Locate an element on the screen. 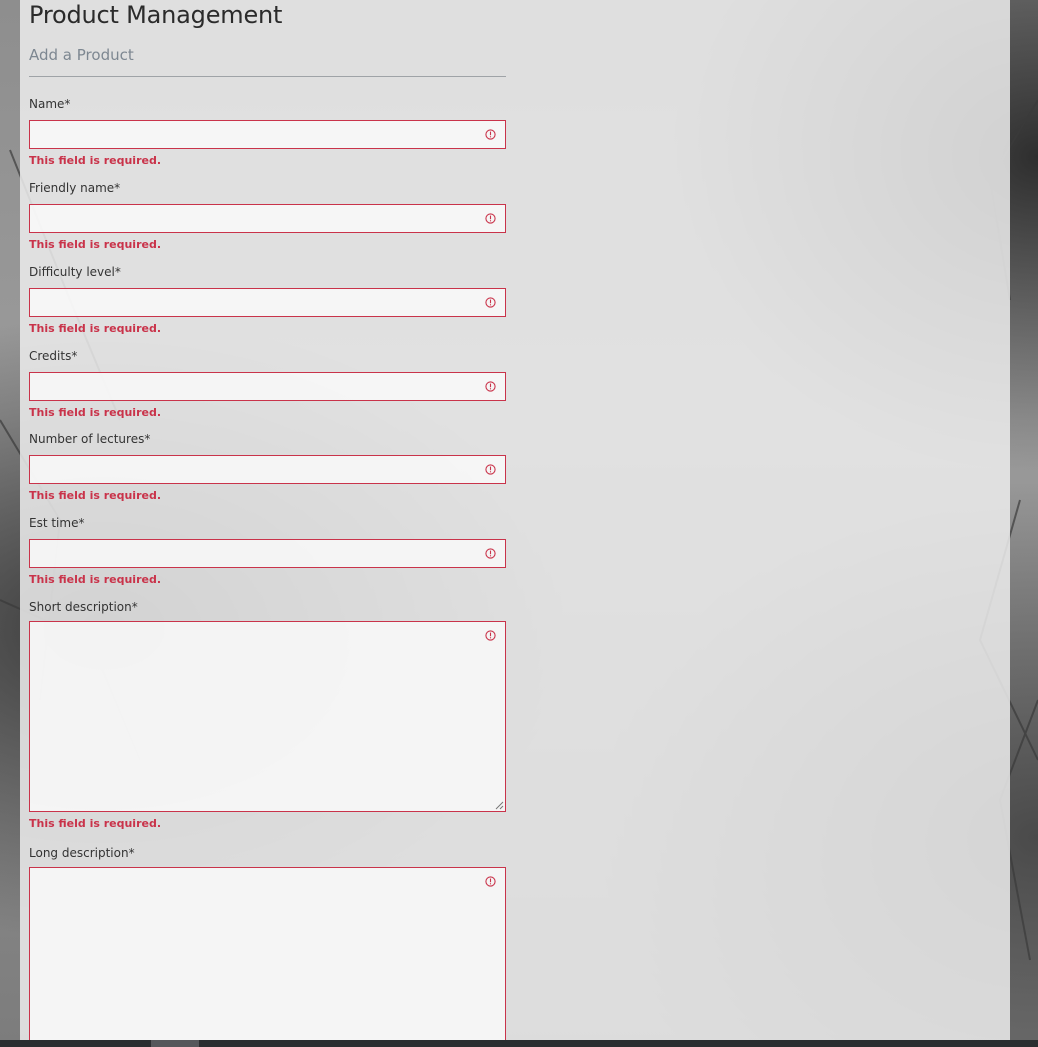 The width and height of the screenshot is (1038, 1047). number-of-lectures-error: This field is required. is located at coordinates (95, 495).